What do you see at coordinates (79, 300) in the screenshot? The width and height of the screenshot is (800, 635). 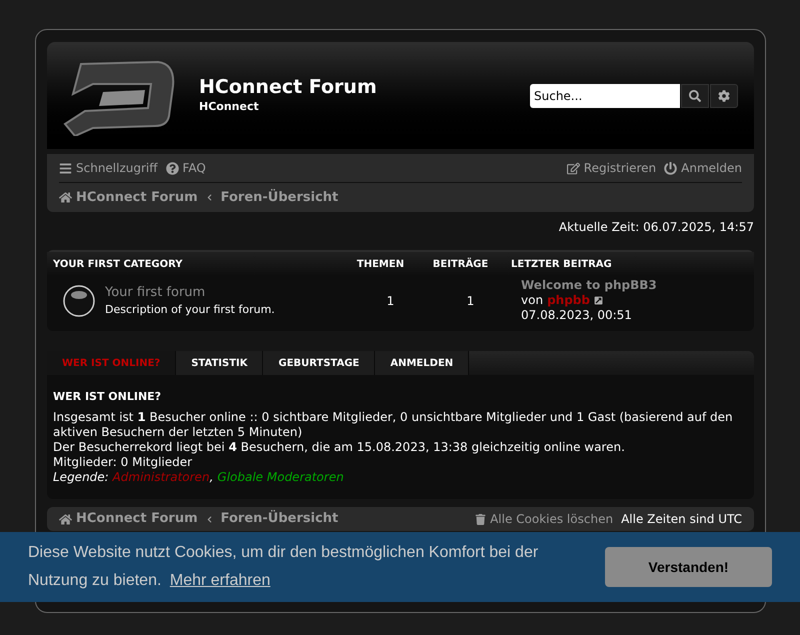 I see `forum-status-icon` at bounding box center [79, 300].